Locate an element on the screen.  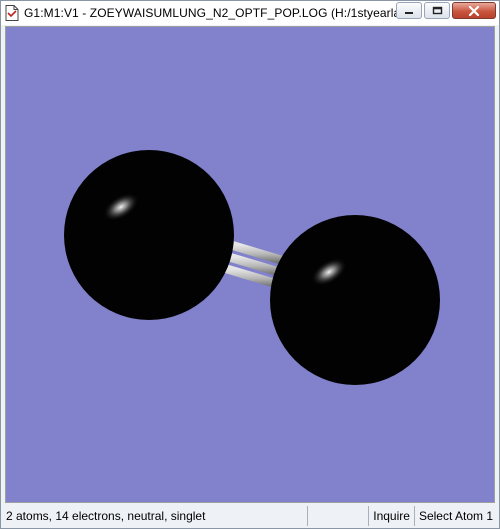
close-button is located at coordinates (474, 10).